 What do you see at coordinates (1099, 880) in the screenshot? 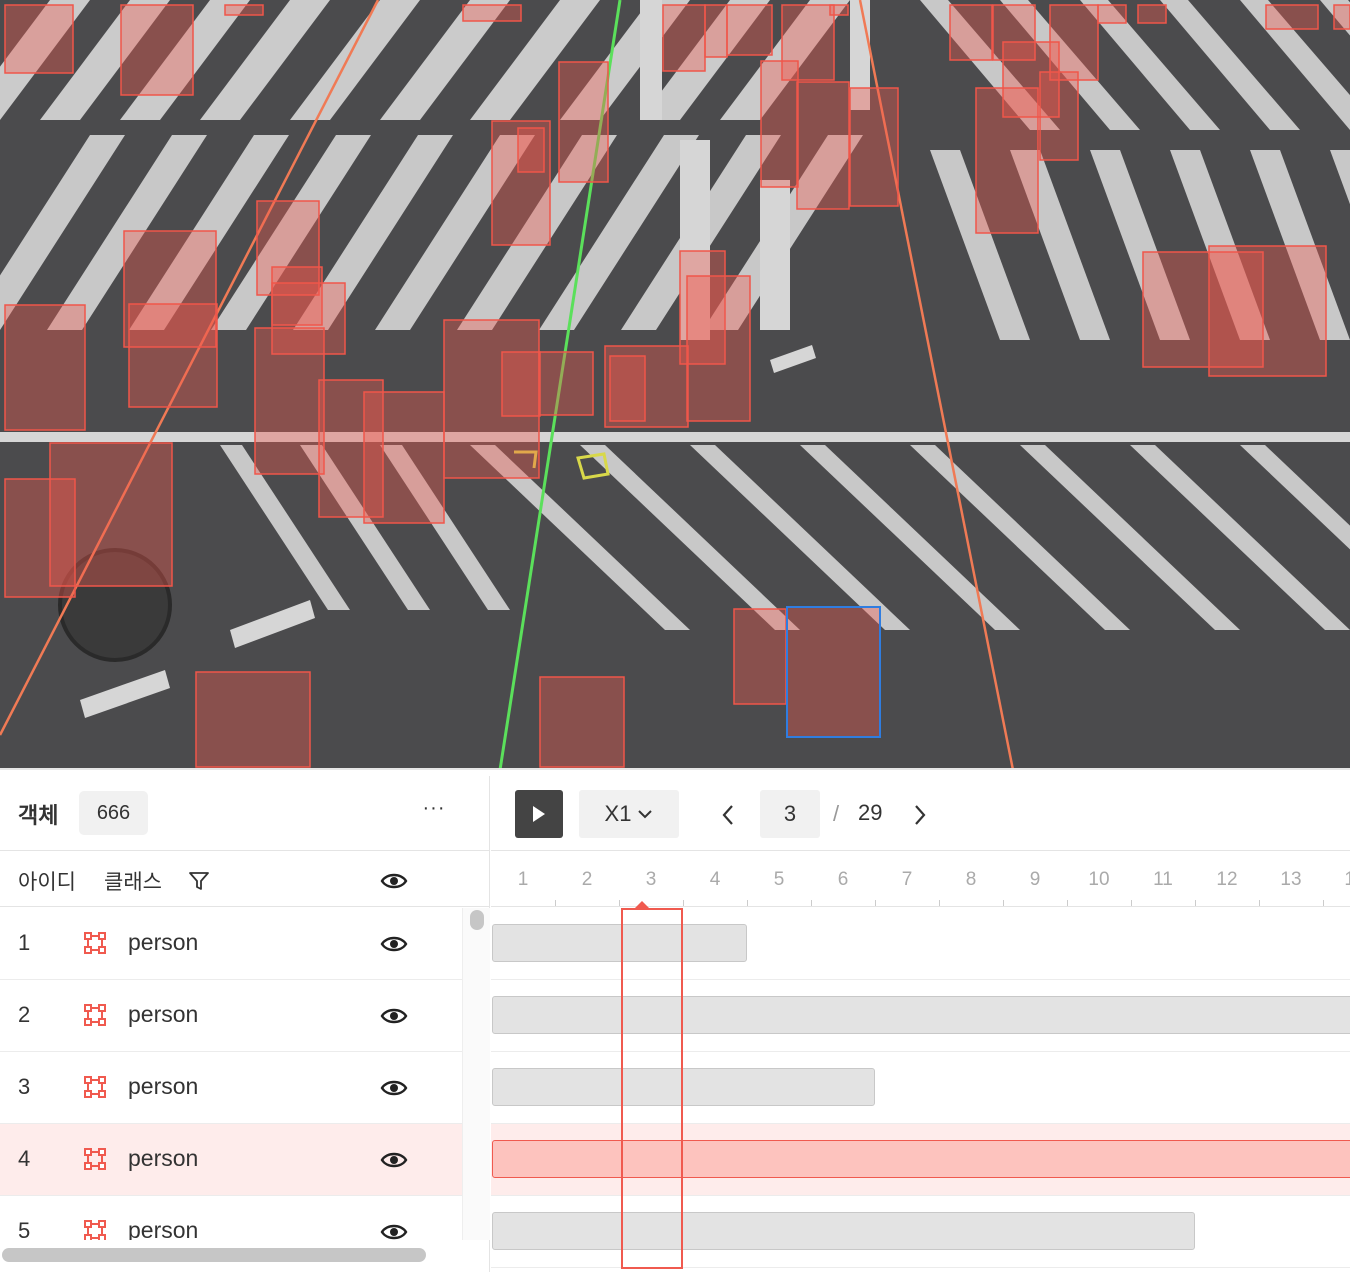
I see `frame-tick-label: 10` at bounding box center [1099, 880].